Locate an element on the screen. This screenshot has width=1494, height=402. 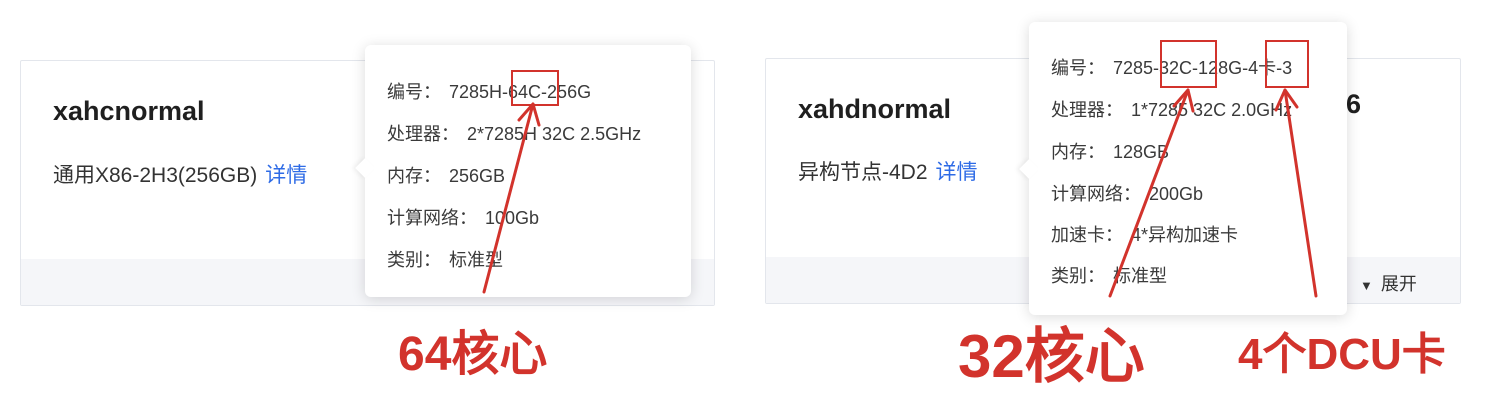
node-spec: 异构节点-4D2 详情 is located at coordinates (888, 171).